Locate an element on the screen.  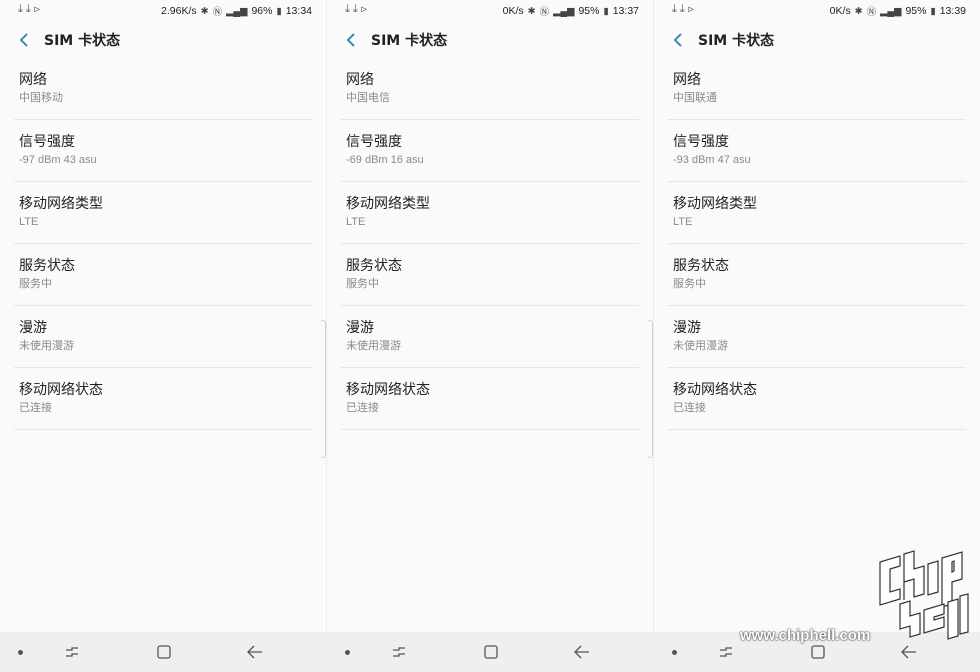
list-item-signal-strength: 信号强度 -97 dBm 43 asu is located at coordinates (163, 151).